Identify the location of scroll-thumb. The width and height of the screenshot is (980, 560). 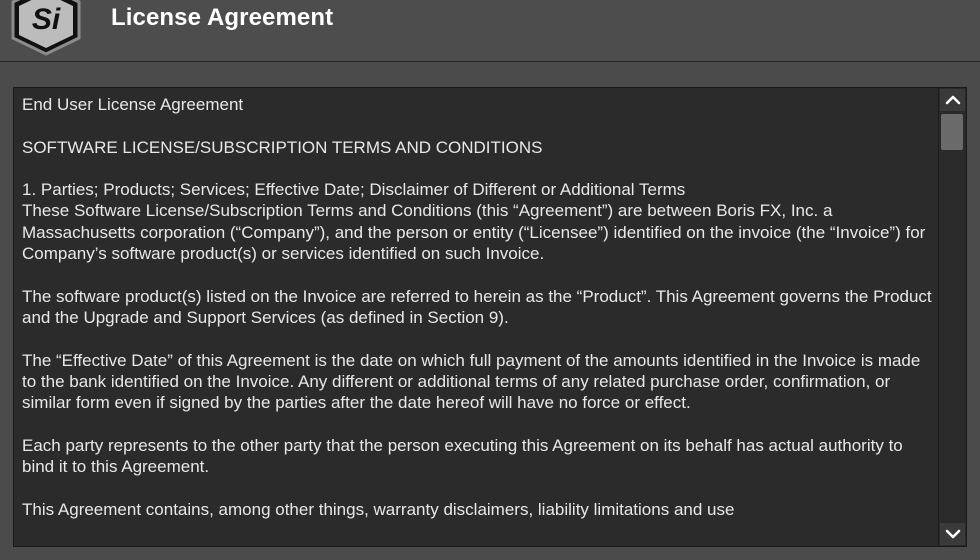
(952, 132).